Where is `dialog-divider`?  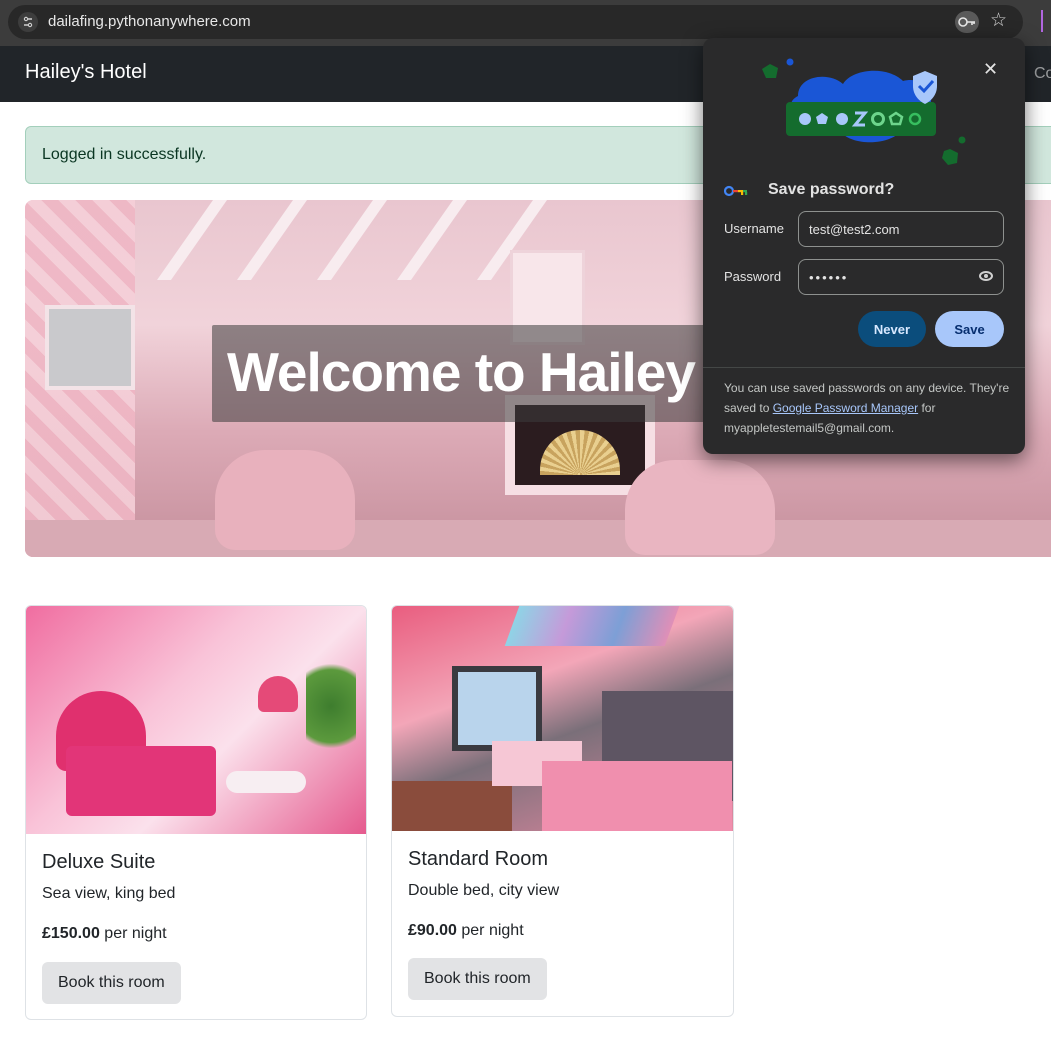
dialog-divider is located at coordinates (864, 367).